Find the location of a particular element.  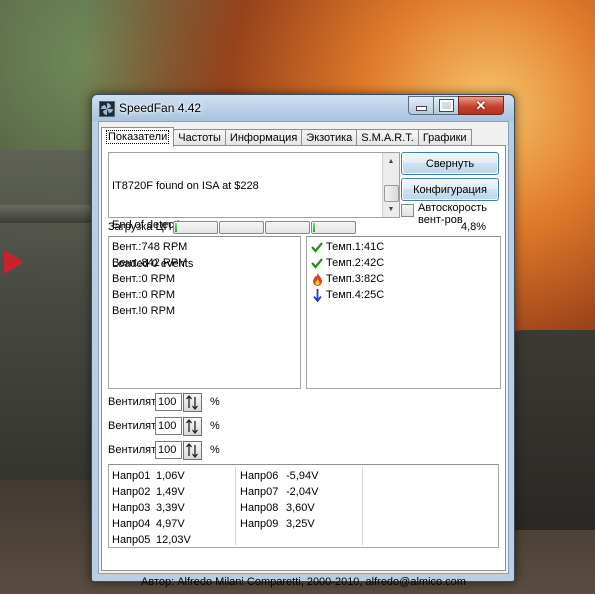

close-window-button: ✕ is located at coordinates (481, 105).